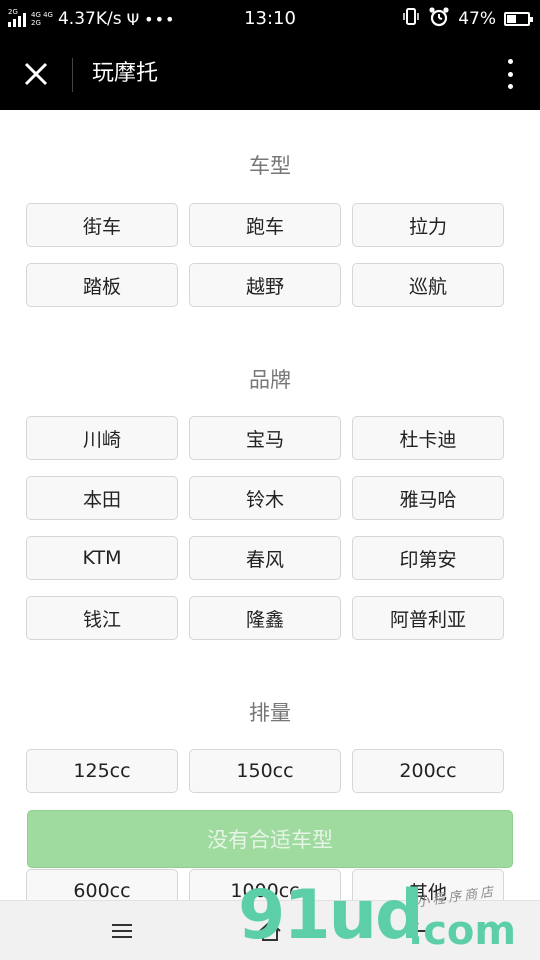 Image resolution: width=540 pixels, height=960 pixels. Describe the element at coordinates (428, 285) in the screenshot. I see `type-option-cruiser: 巡航` at that location.